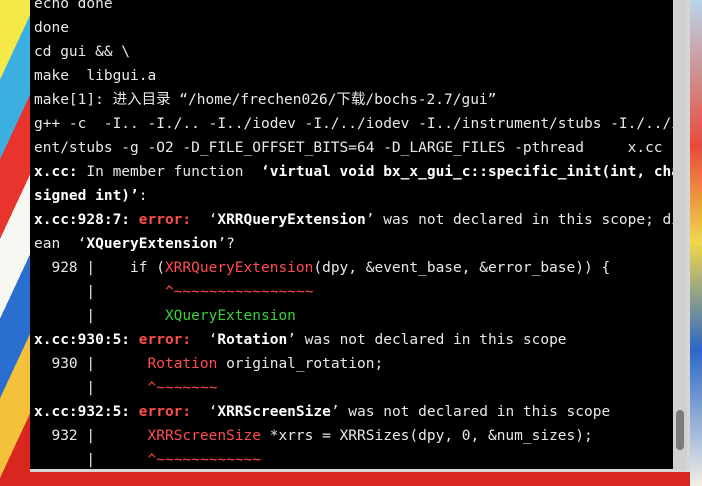  I want to click on terminal-line: | ^~~~~~~~~~~~~~~~~, so click(354, 292).